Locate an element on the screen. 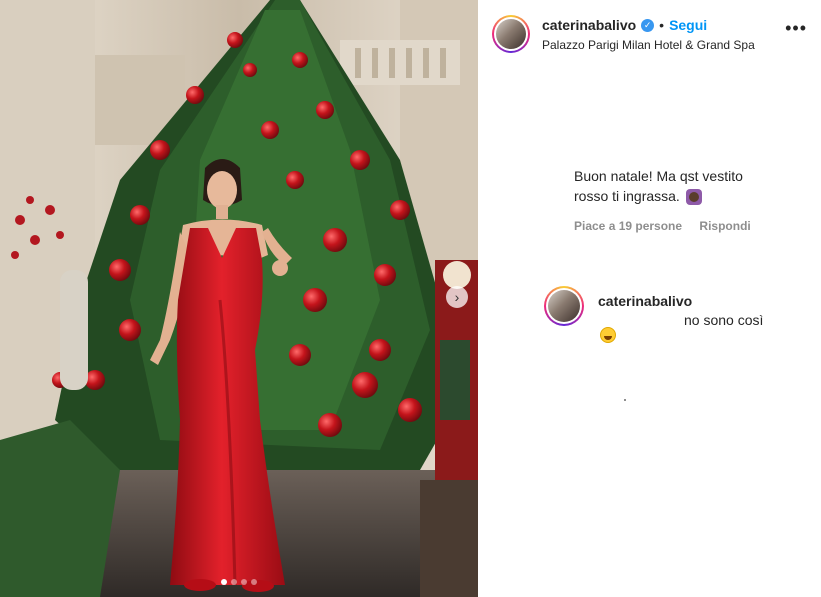 The width and height of the screenshot is (821, 597). username-link: caterinabalivo is located at coordinates (589, 25).